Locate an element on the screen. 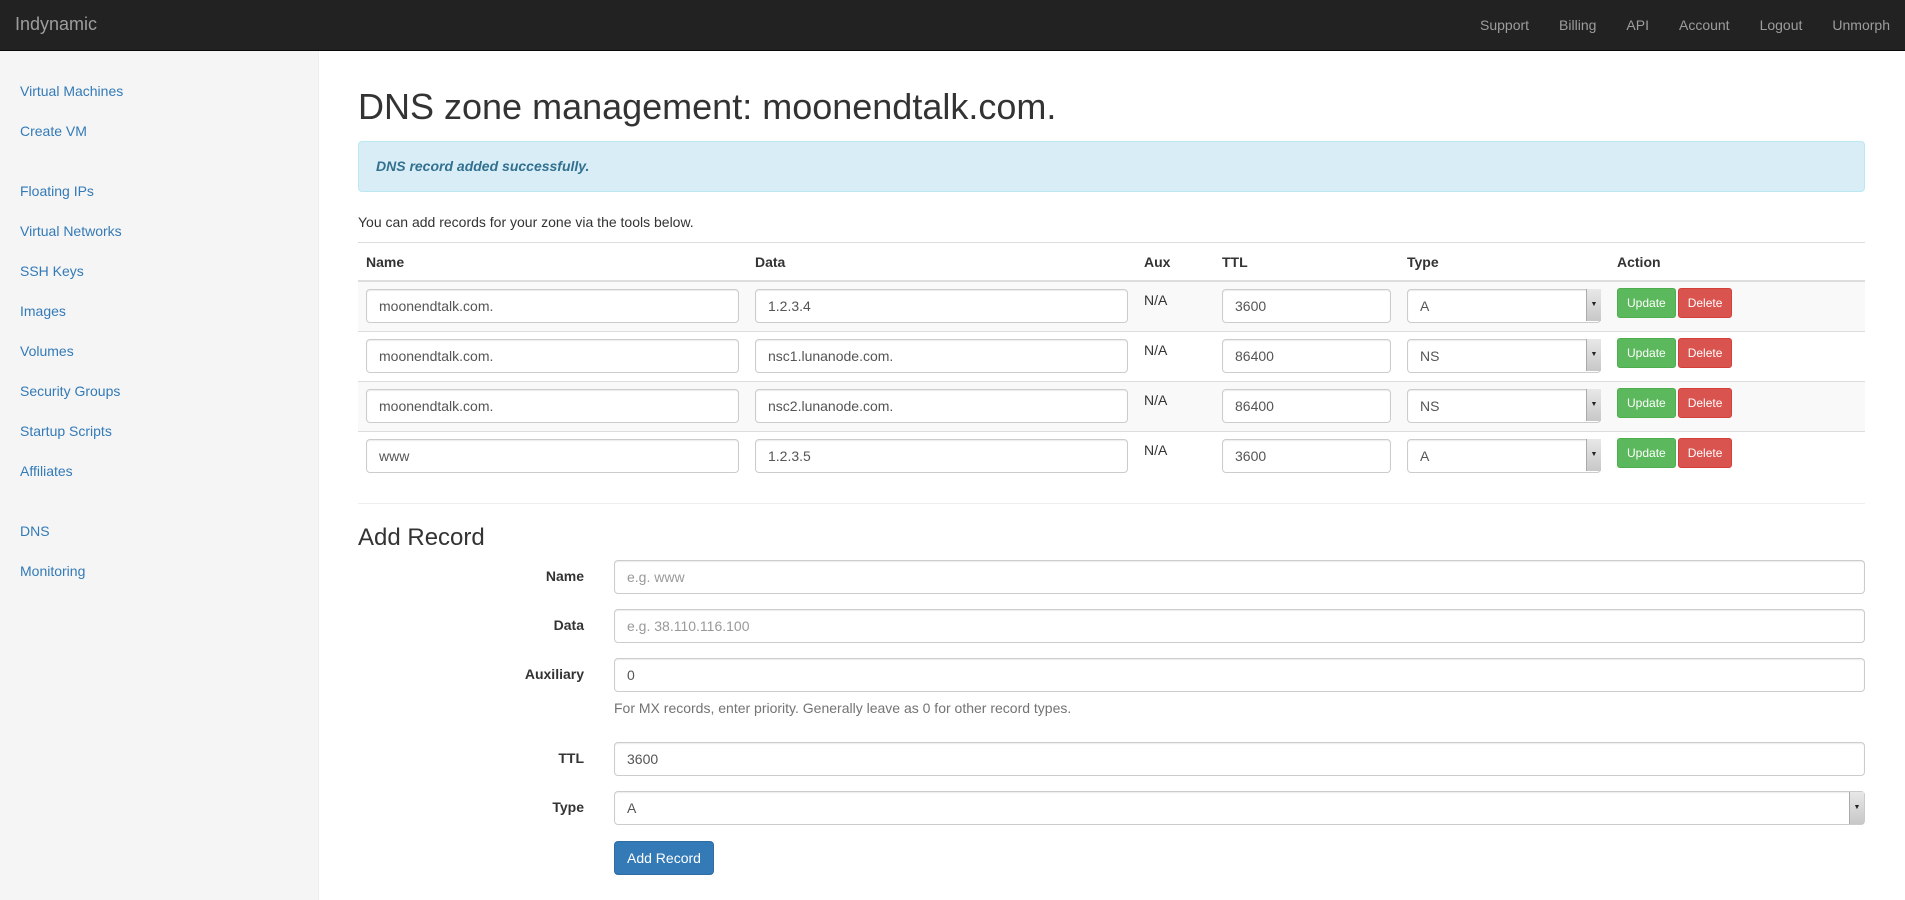 This screenshot has width=1905, height=900. brand-logo: Indynamic is located at coordinates (56, 24).